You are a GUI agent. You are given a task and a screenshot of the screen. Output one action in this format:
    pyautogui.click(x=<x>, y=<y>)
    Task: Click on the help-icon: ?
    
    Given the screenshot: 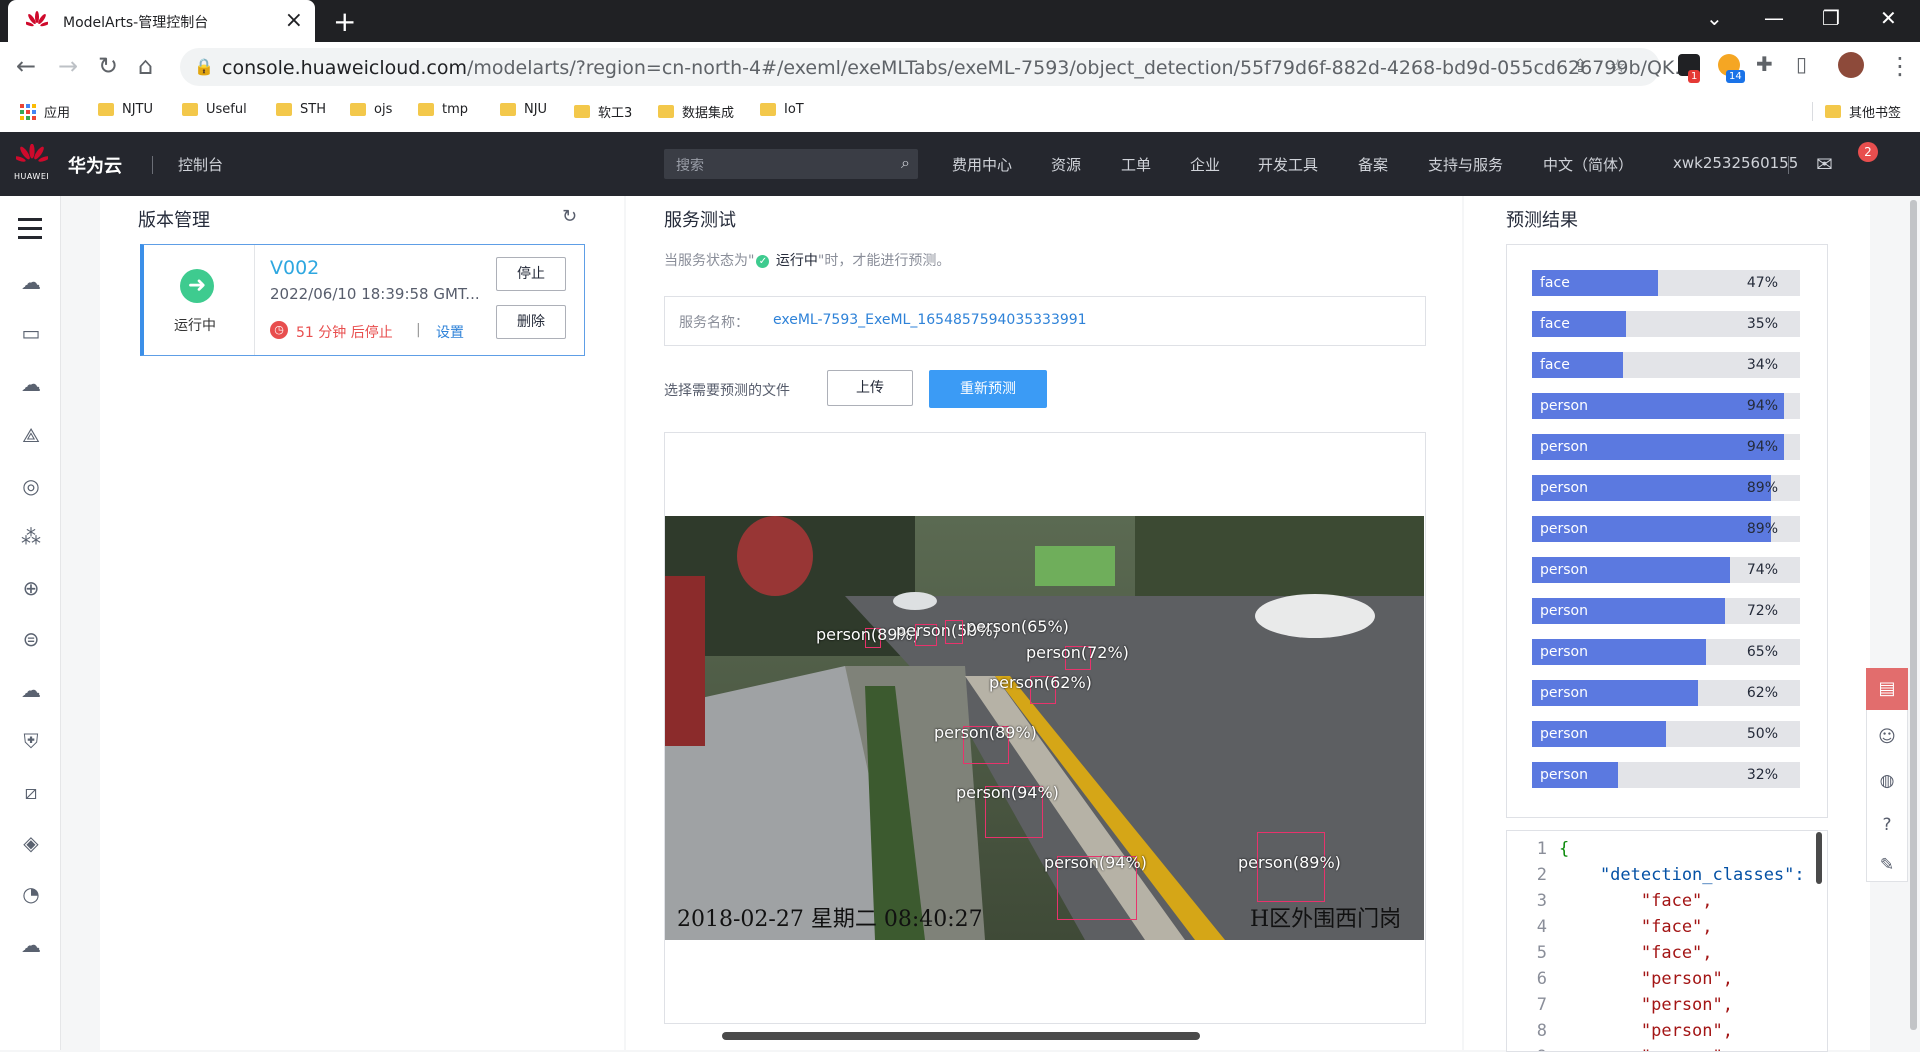 What is the action you would take?
    pyautogui.click(x=1887, y=825)
    